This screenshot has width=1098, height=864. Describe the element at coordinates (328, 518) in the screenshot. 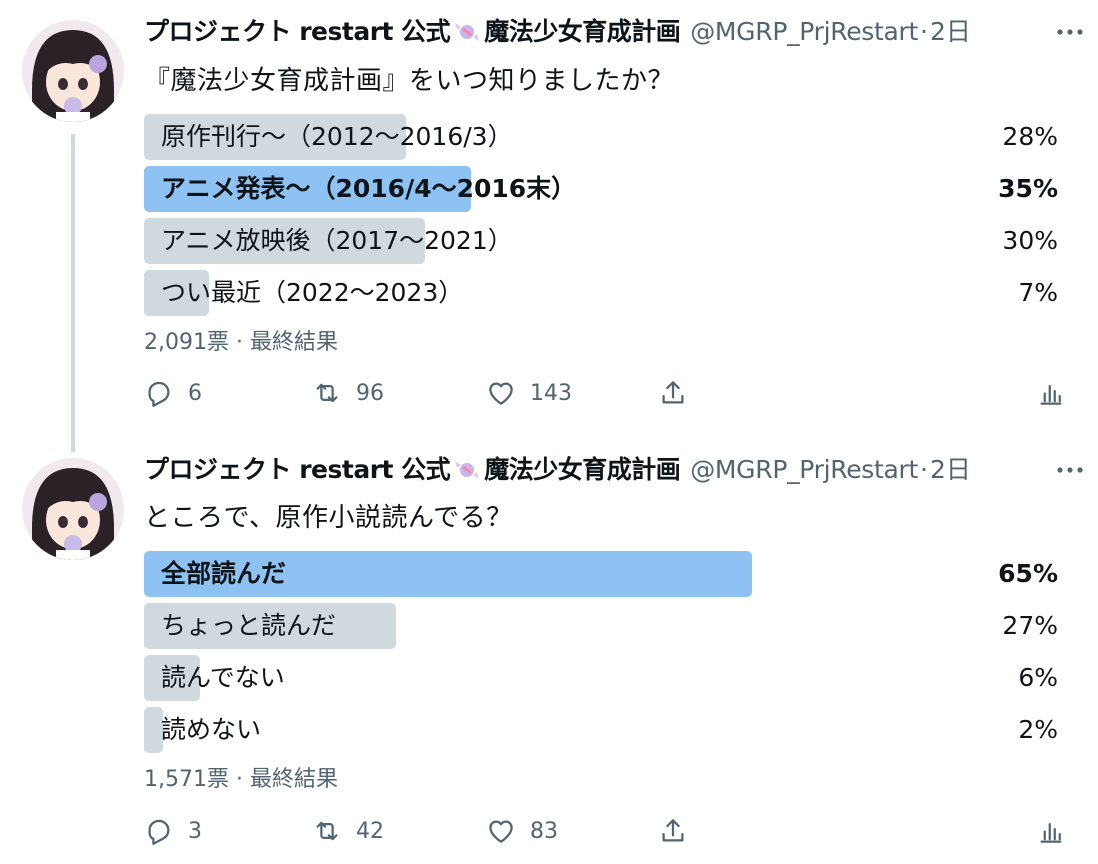

I see `poll-question: ところで、原作小説読んでる？` at that location.